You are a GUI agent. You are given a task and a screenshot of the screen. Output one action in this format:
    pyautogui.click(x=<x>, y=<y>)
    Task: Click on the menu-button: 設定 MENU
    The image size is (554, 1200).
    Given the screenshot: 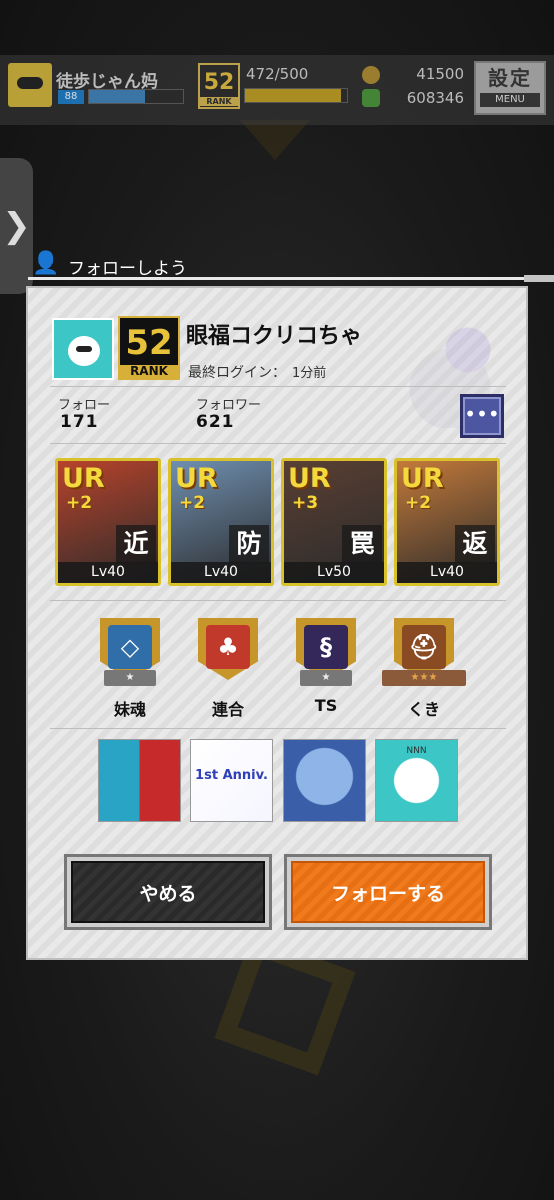 What is the action you would take?
    pyautogui.click(x=510, y=88)
    